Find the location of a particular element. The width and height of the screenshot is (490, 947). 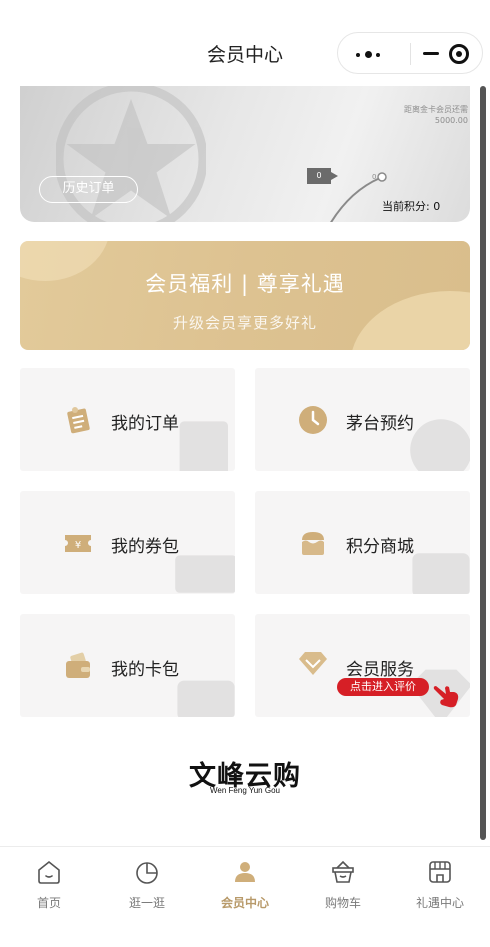

moutai-reservation-label: 茅台预约 is located at coordinates (380, 424).